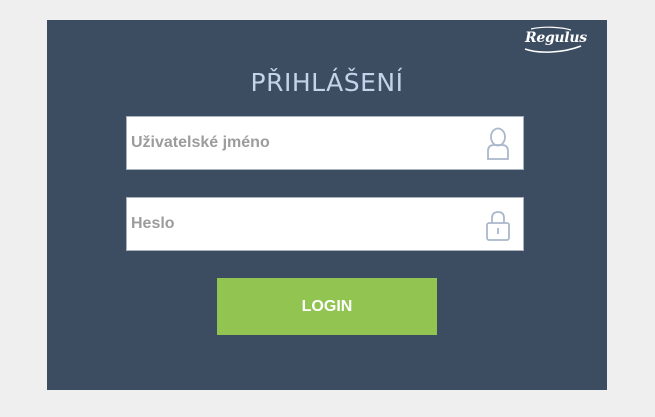 This screenshot has width=655, height=417. What do you see at coordinates (498, 226) in the screenshot?
I see `lock-icon` at bounding box center [498, 226].